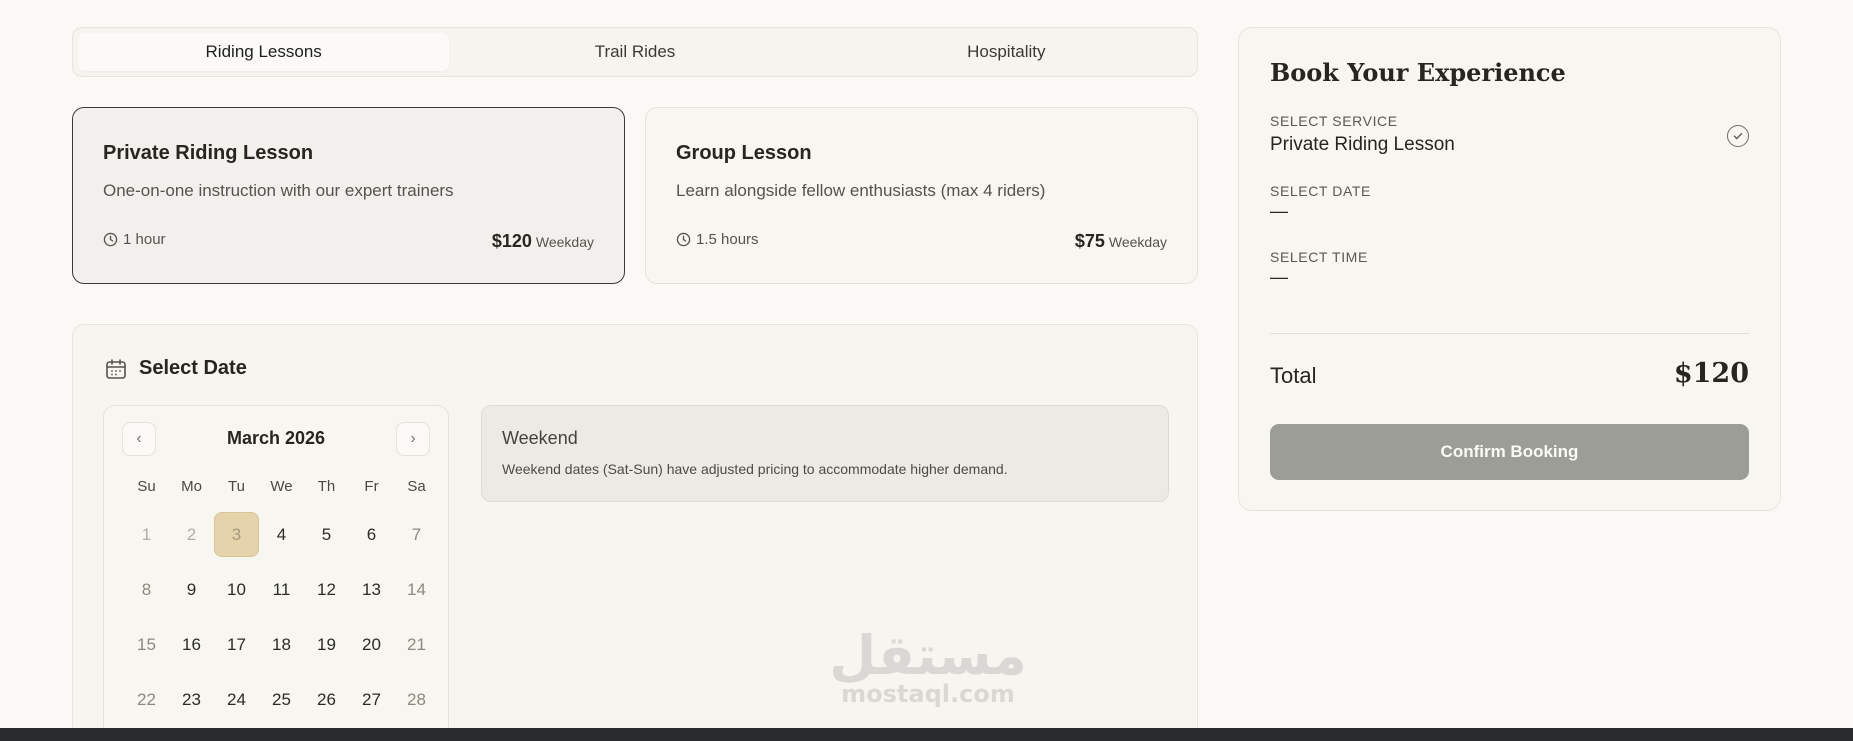 The width and height of the screenshot is (1853, 741). I want to click on time-label: SELECT TIME, so click(1319, 257).